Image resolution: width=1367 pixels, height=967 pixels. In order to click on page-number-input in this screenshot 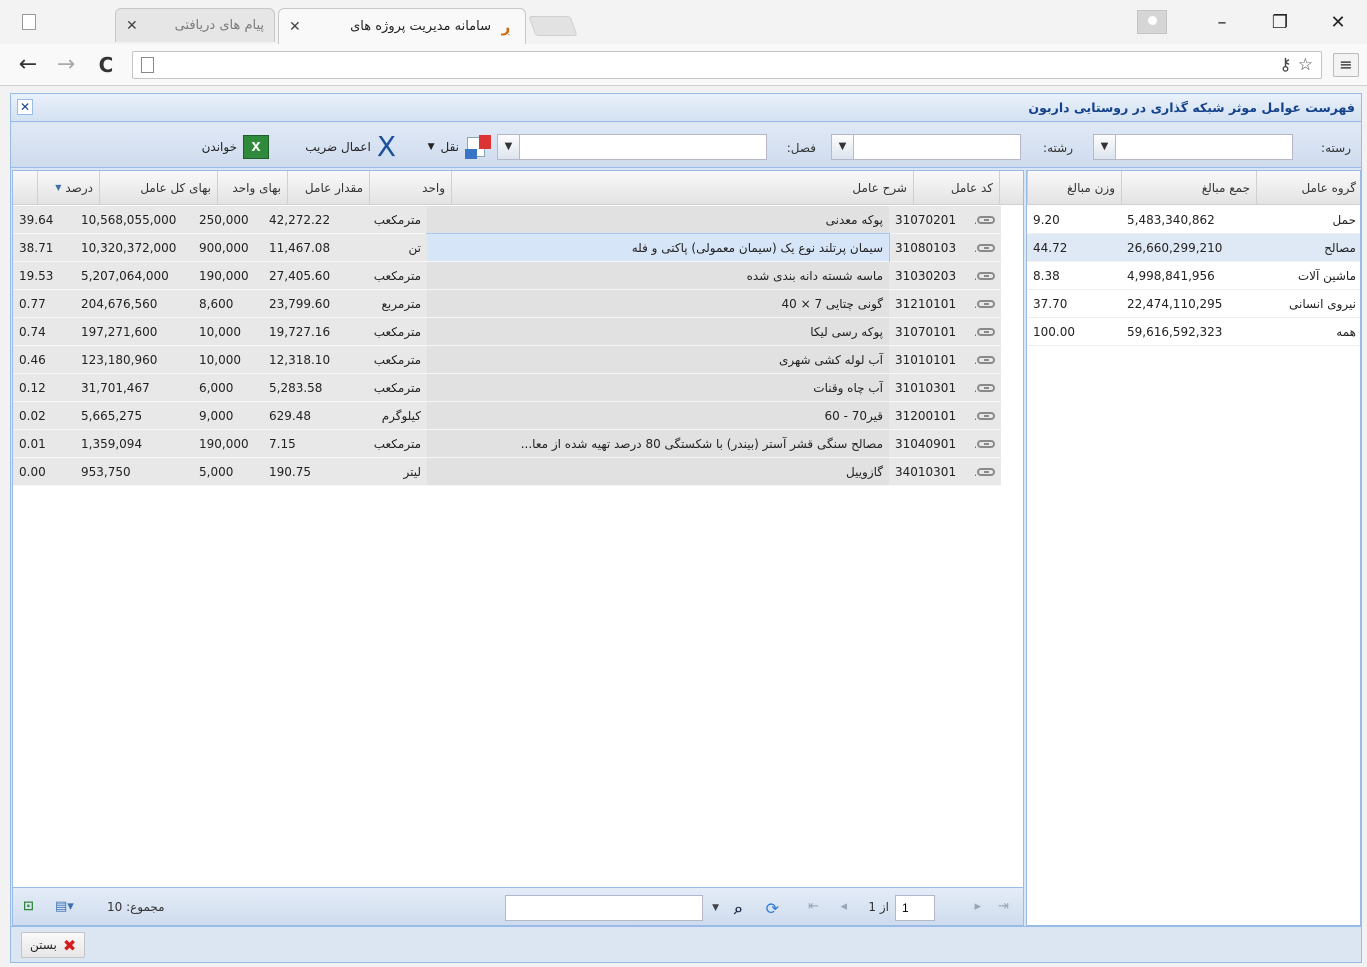, I will do `click(915, 908)`.